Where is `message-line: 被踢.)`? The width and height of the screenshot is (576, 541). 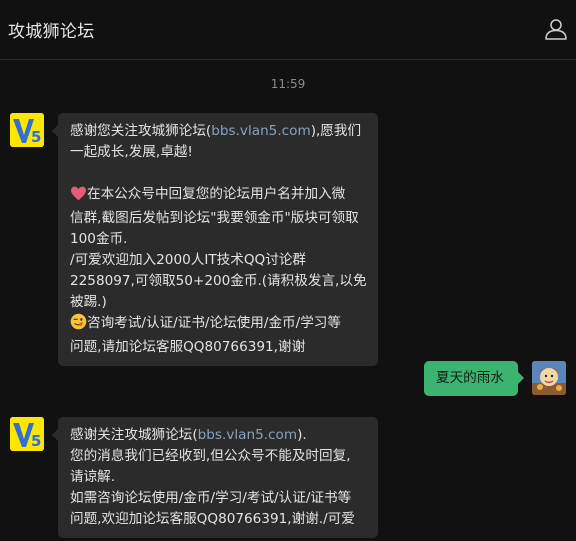 message-line: 被踢.) is located at coordinates (88, 302).